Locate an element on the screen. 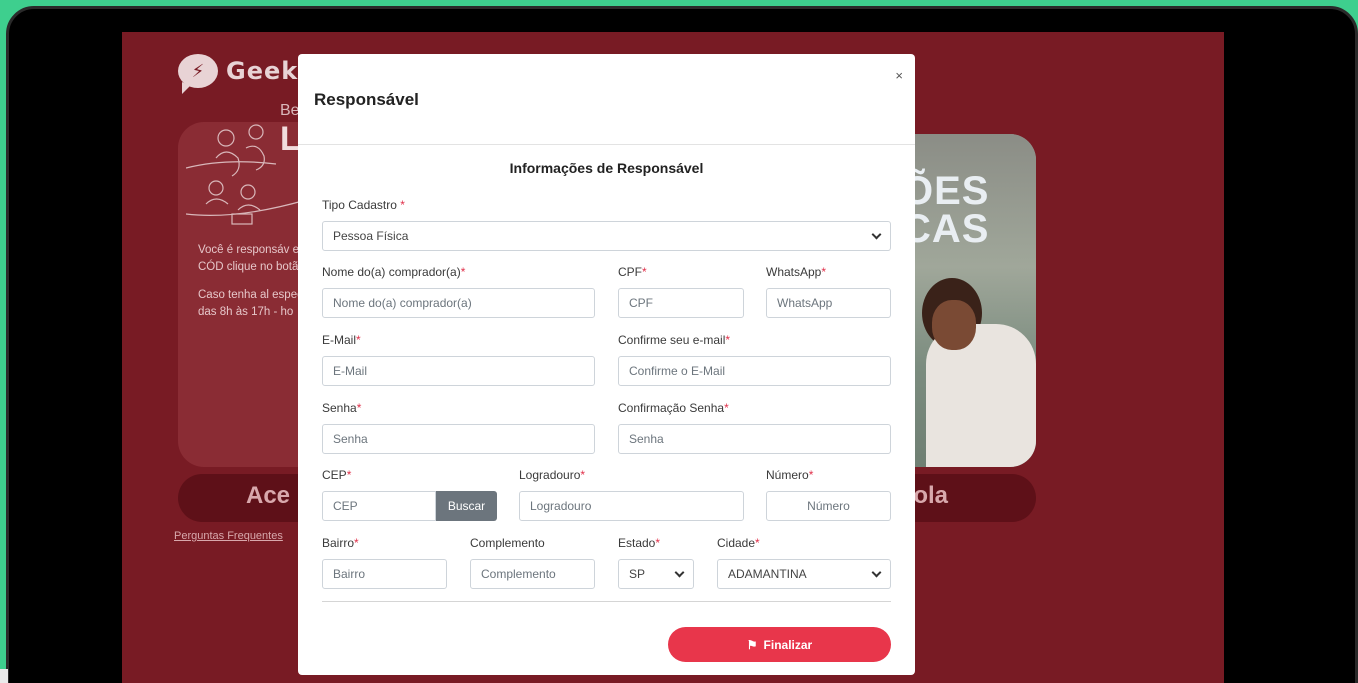  confirm-email-label: Confirme seu e-mail* is located at coordinates (674, 340).